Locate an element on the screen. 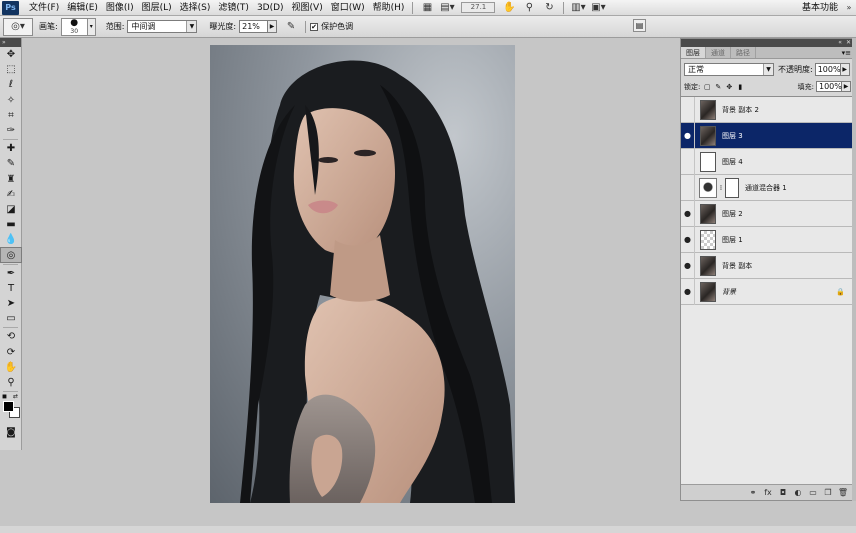 This screenshot has width=856, height=533. move-tool-icon: ✥ is located at coordinates (11, 54).